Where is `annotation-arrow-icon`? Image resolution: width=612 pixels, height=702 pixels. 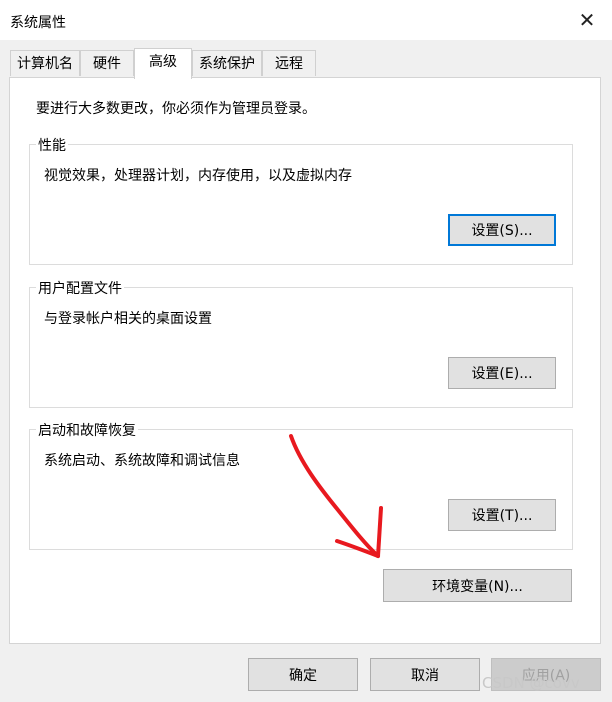
annotation-arrow-icon is located at coordinates (336, 496).